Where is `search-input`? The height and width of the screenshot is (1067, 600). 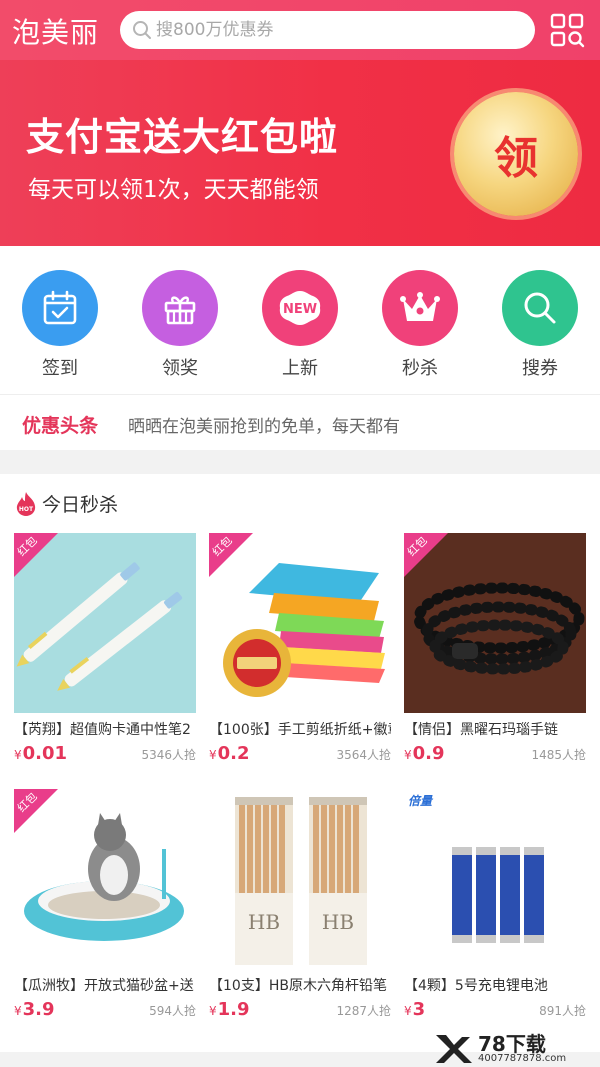 search-input is located at coordinates (336, 30).